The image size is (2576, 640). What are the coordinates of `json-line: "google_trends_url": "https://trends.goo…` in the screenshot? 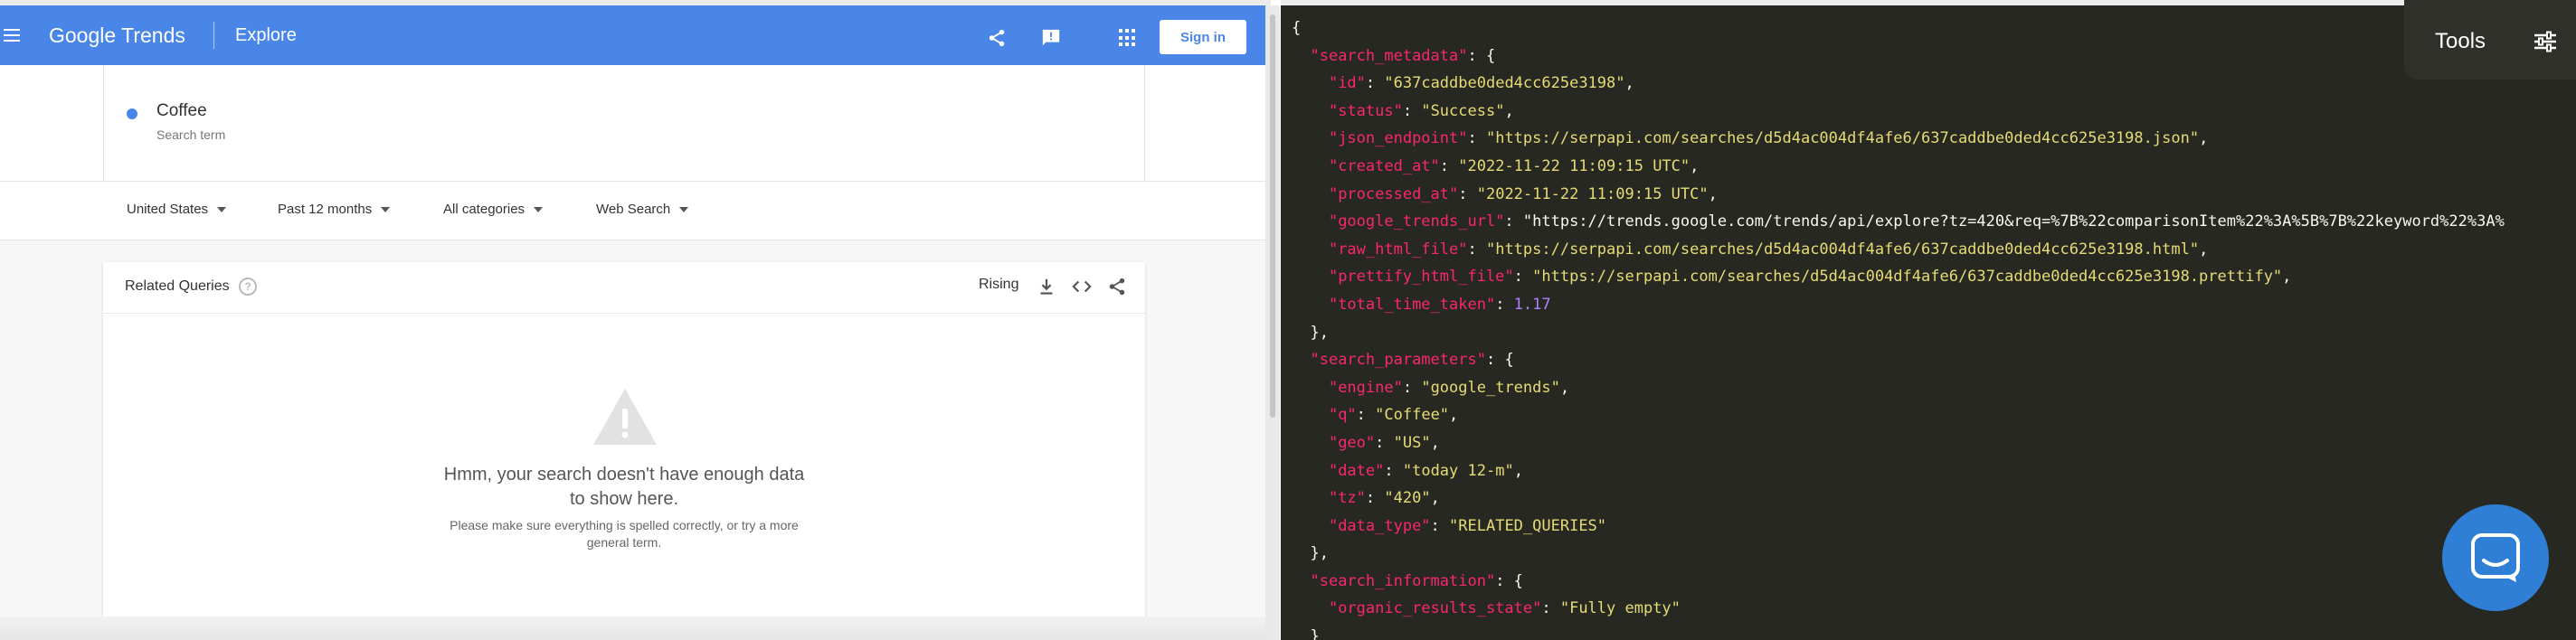 It's located at (1916, 221).